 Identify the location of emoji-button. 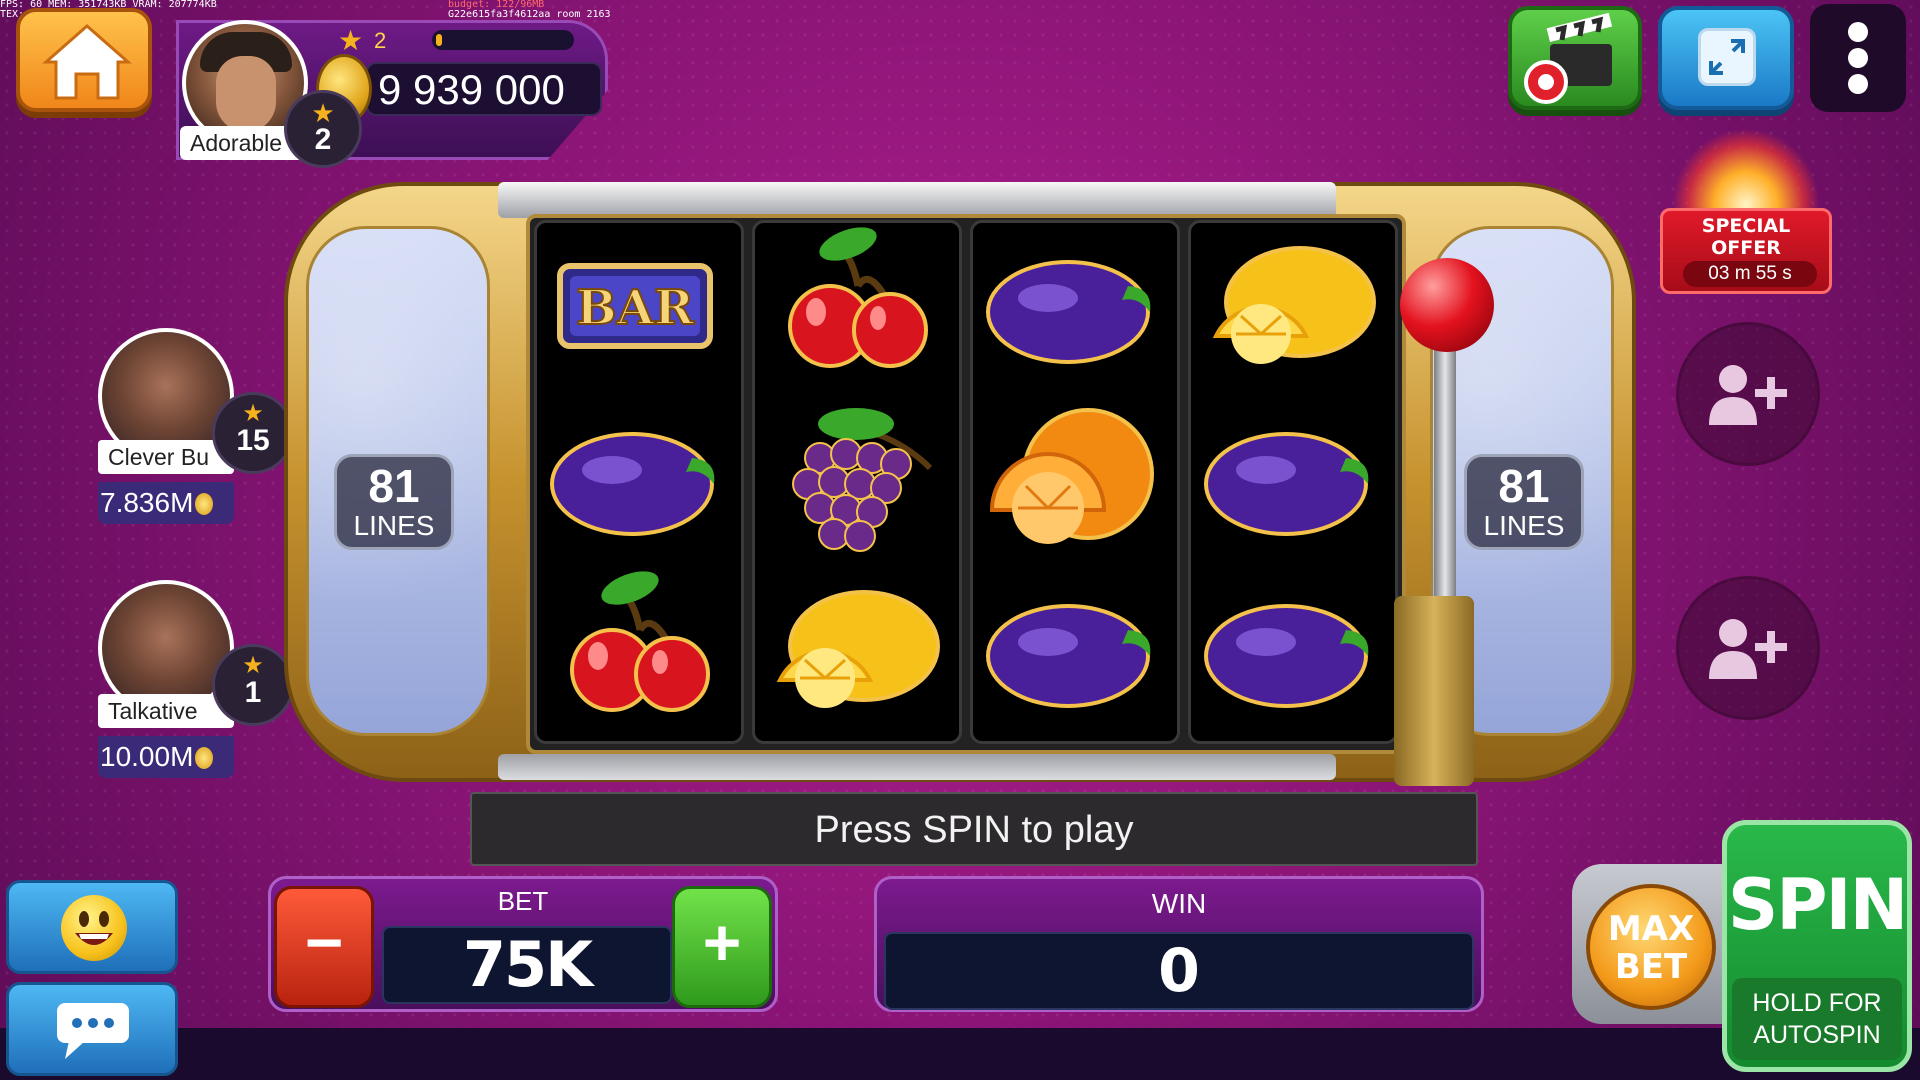
(92, 927).